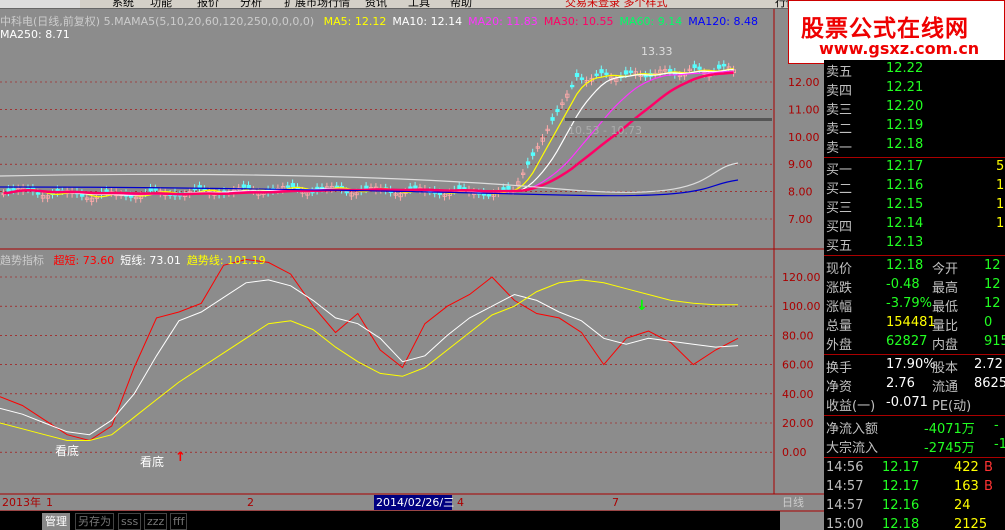  I want to click on watermark-title: 股票公式在线网, so click(885, 29).